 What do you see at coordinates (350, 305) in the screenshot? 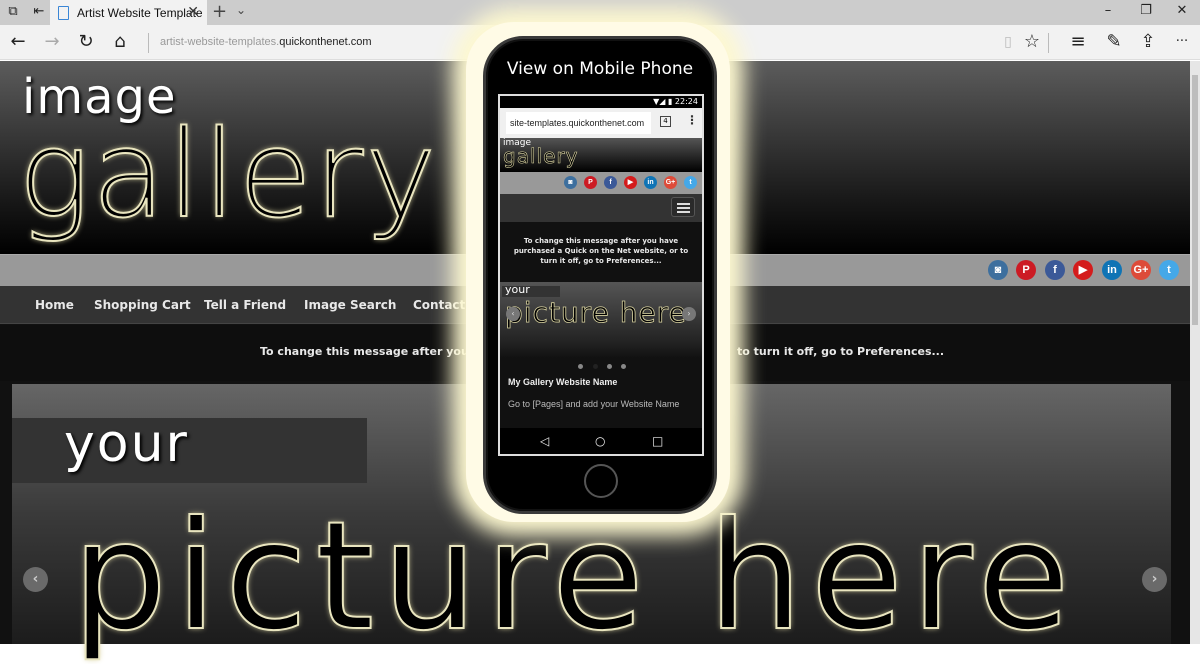
I see `menu-item-image-search: Image Search` at bounding box center [350, 305].